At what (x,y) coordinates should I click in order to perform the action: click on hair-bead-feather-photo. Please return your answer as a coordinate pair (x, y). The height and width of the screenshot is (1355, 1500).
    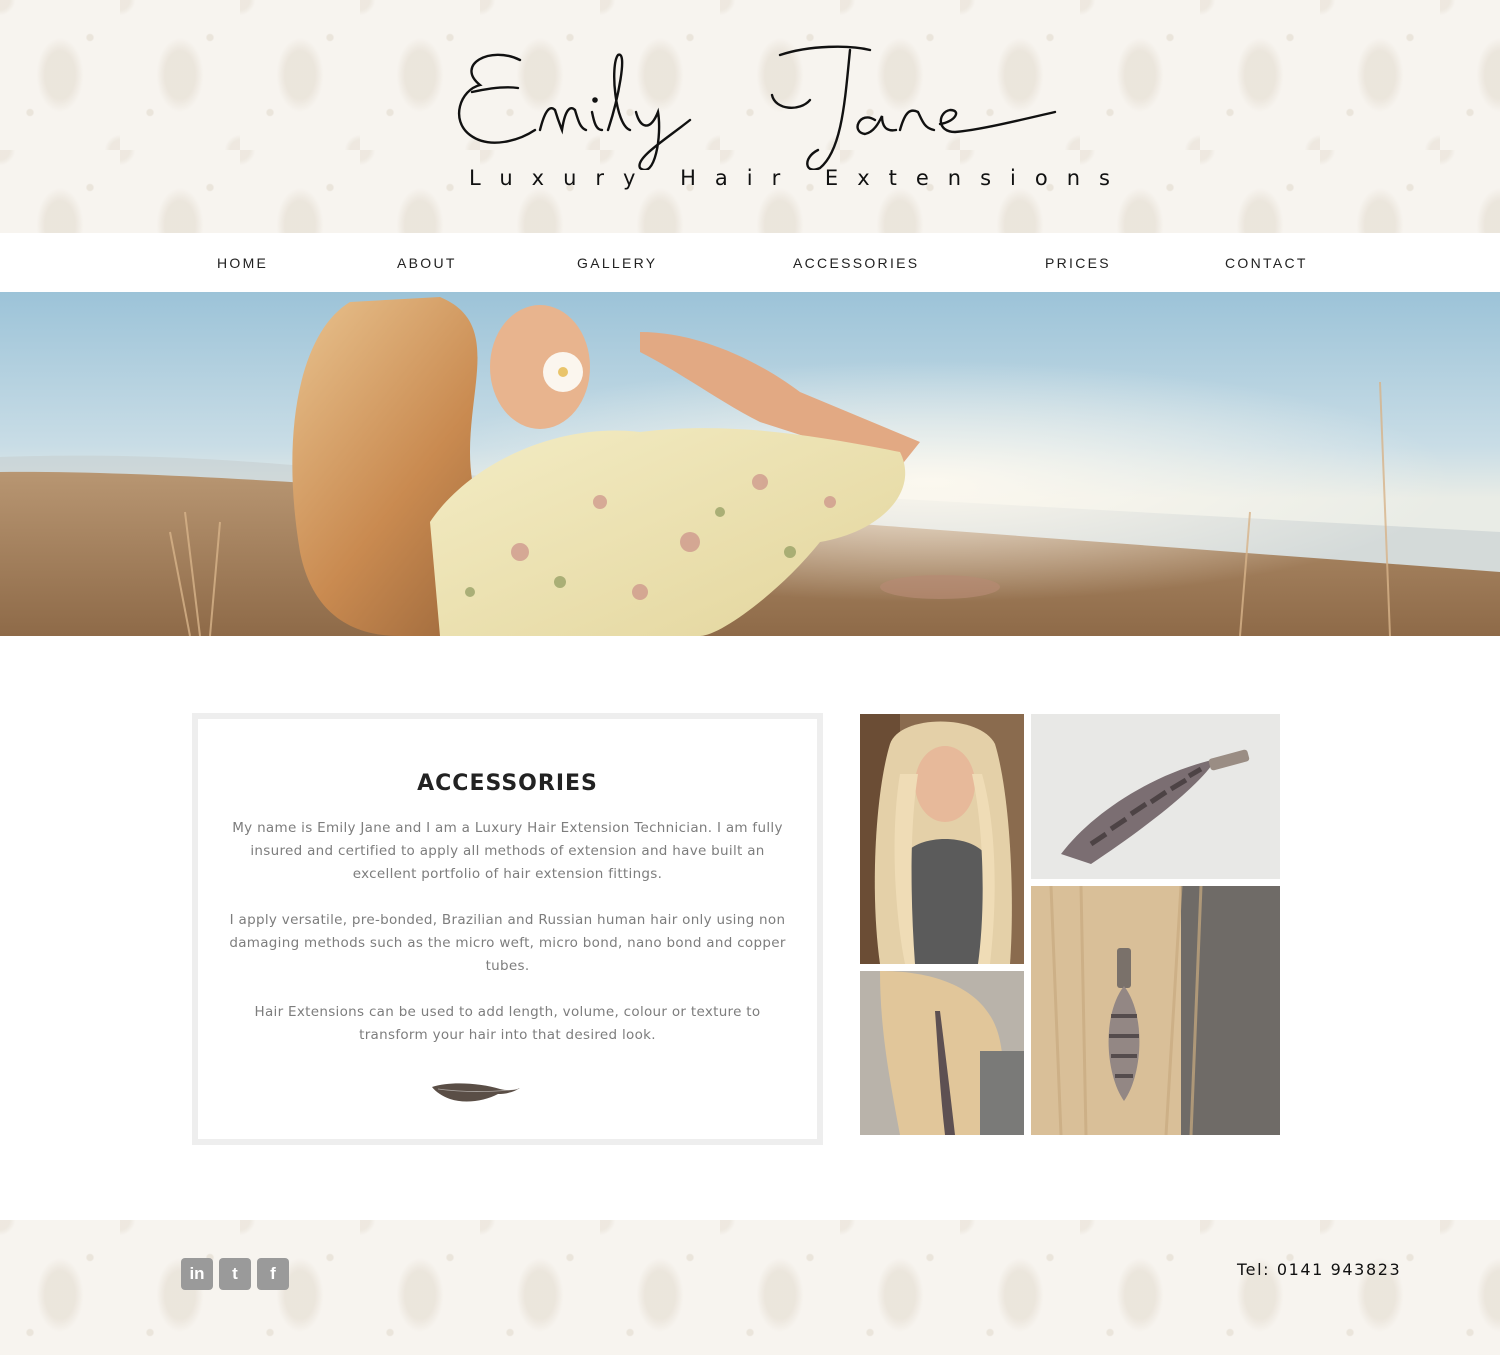
    Looking at the image, I should click on (1155, 1010).